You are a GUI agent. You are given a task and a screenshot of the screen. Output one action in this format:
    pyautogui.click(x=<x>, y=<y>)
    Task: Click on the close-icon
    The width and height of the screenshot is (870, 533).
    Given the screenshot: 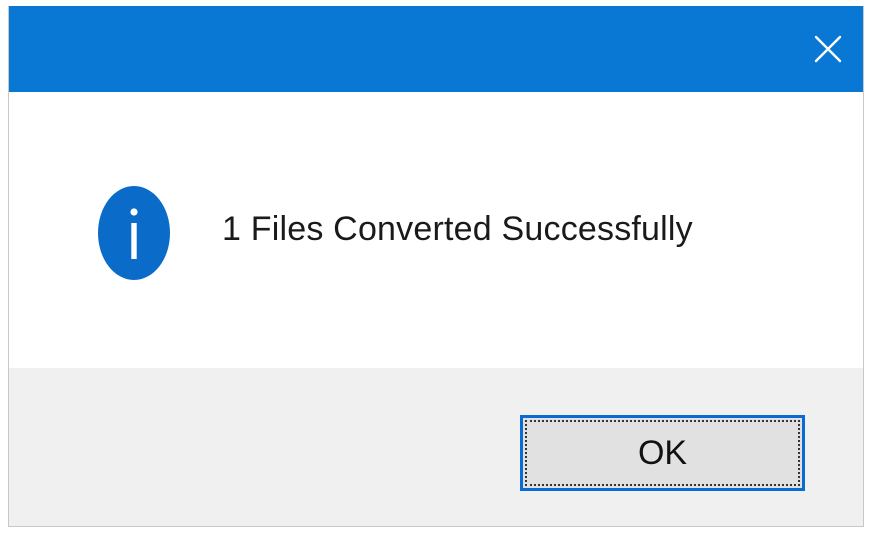 What is the action you would take?
    pyautogui.click(x=828, y=49)
    